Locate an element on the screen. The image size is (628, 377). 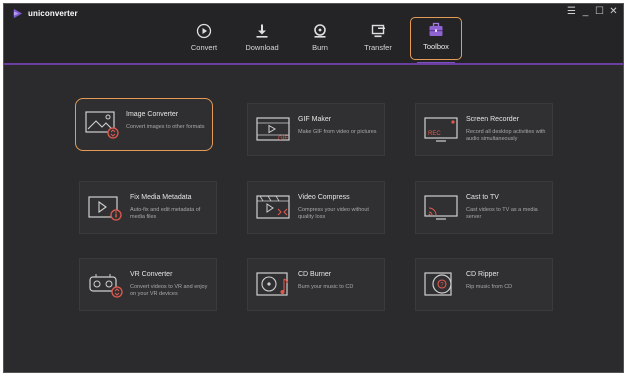
header-divider is located at coordinates (313, 64).